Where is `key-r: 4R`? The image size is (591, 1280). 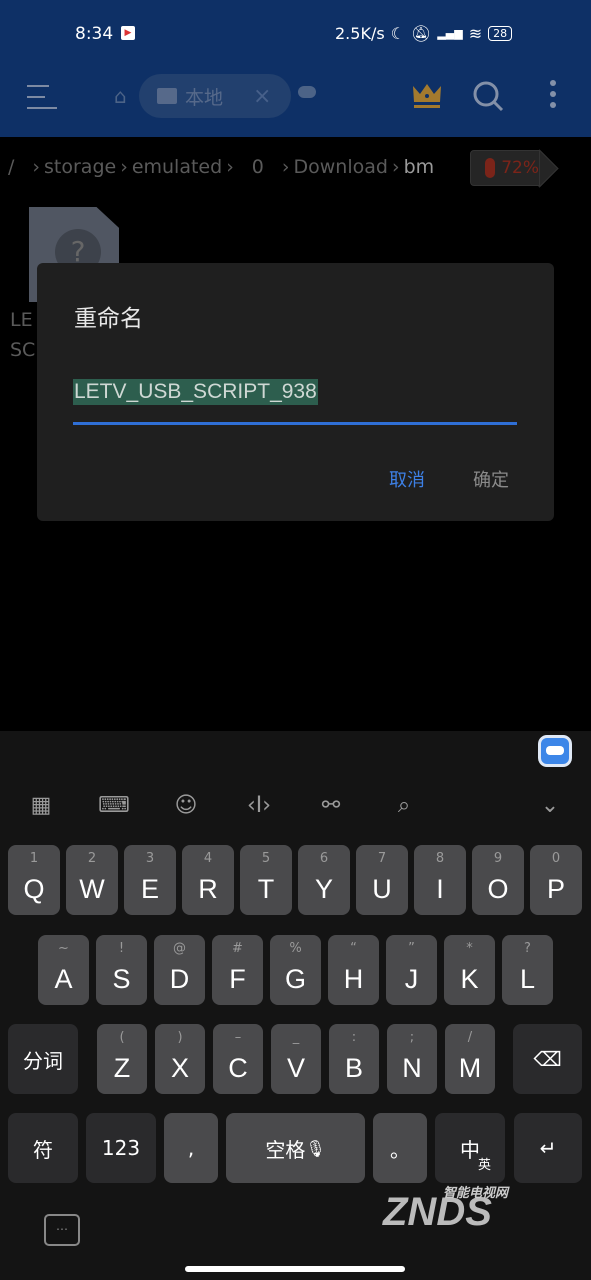 key-r: 4R is located at coordinates (208, 880).